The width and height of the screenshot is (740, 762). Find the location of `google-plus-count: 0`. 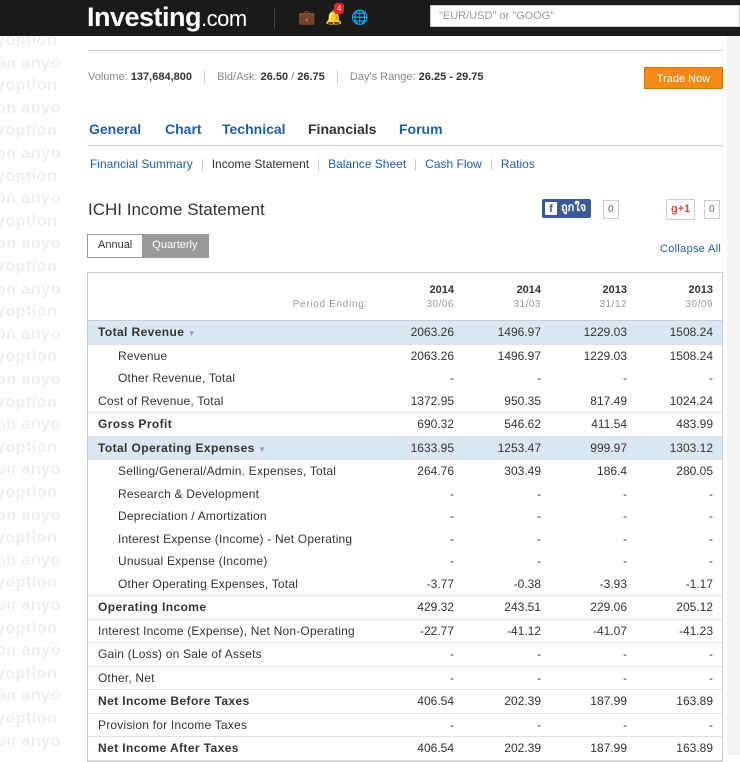

google-plus-count: 0 is located at coordinates (712, 209).